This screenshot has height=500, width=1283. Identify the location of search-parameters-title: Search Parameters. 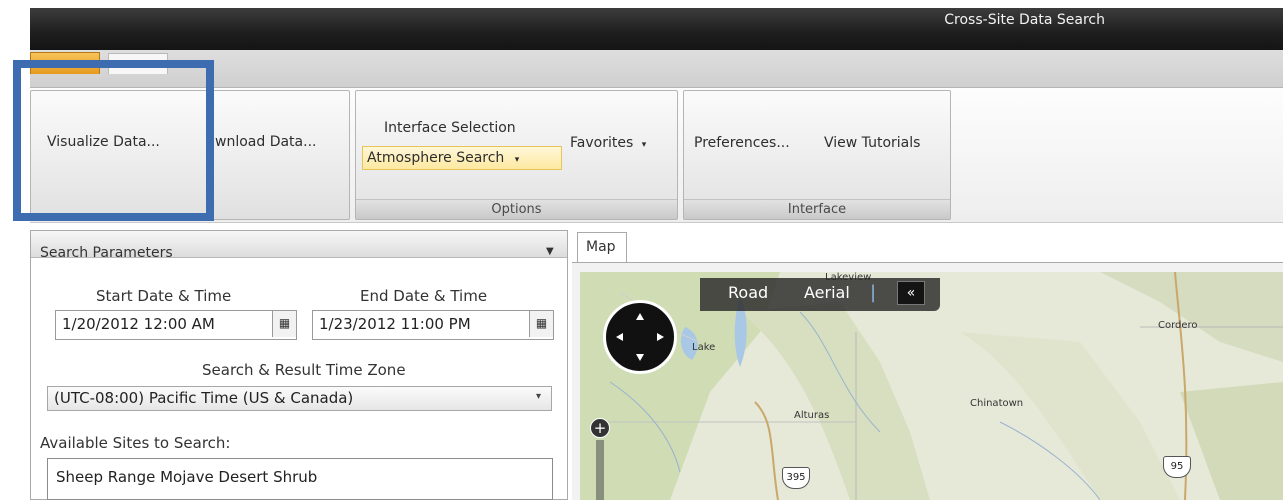
(106, 253).